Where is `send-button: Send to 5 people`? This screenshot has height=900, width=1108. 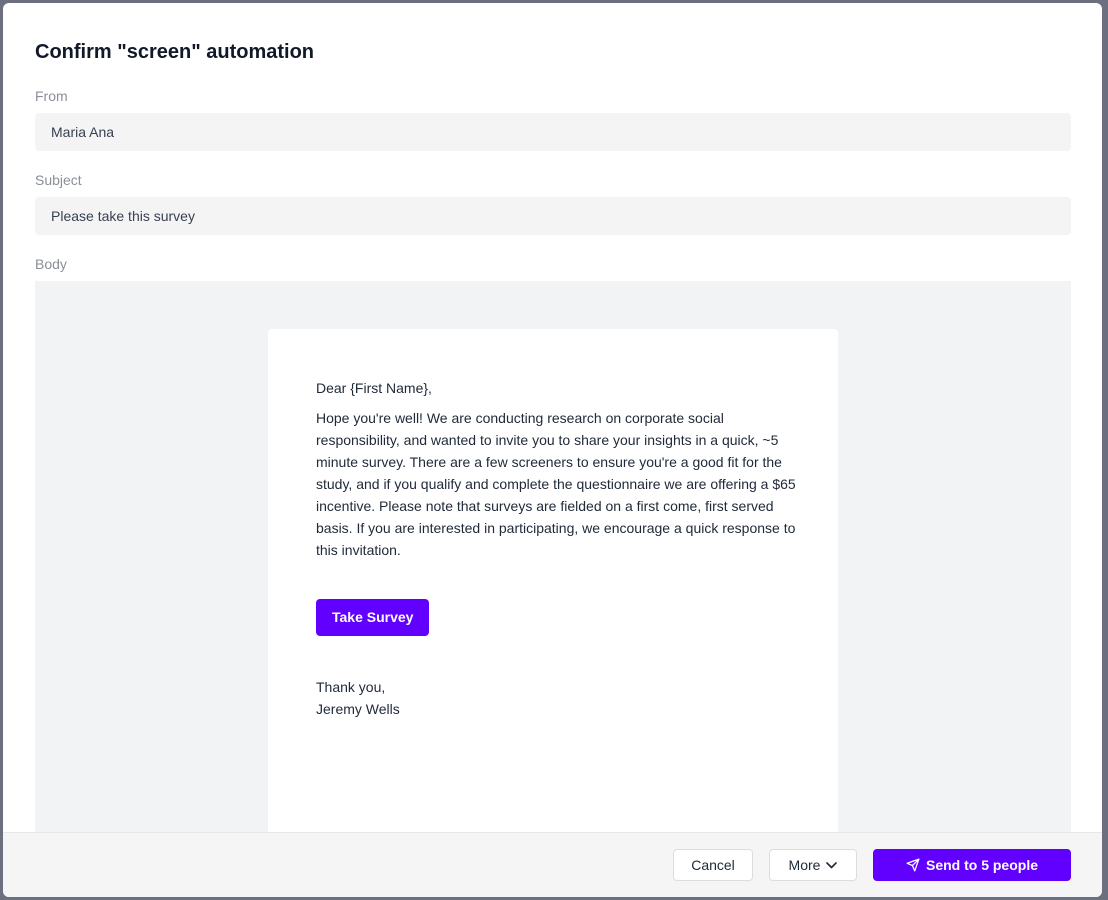
send-button: Send to 5 people is located at coordinates (972, 865).